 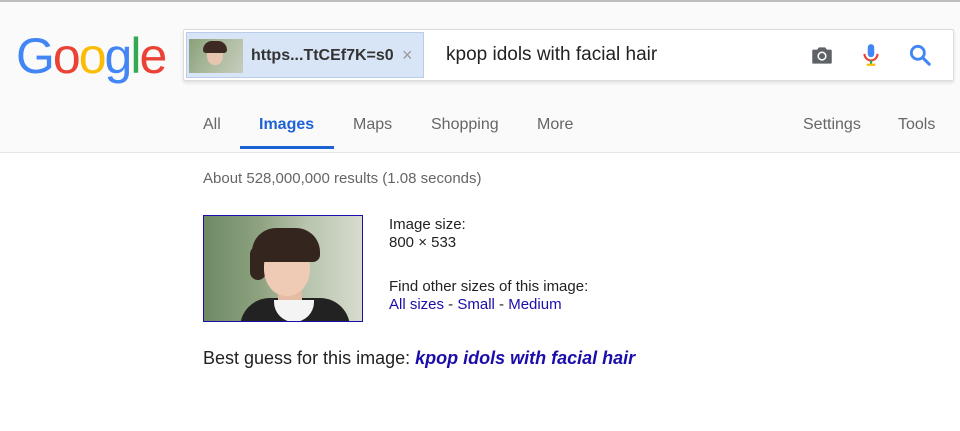 What do you see at coordinates (555, 125) in the screenshot?
I see `tab-more: More` at bounding box center [555, 125].